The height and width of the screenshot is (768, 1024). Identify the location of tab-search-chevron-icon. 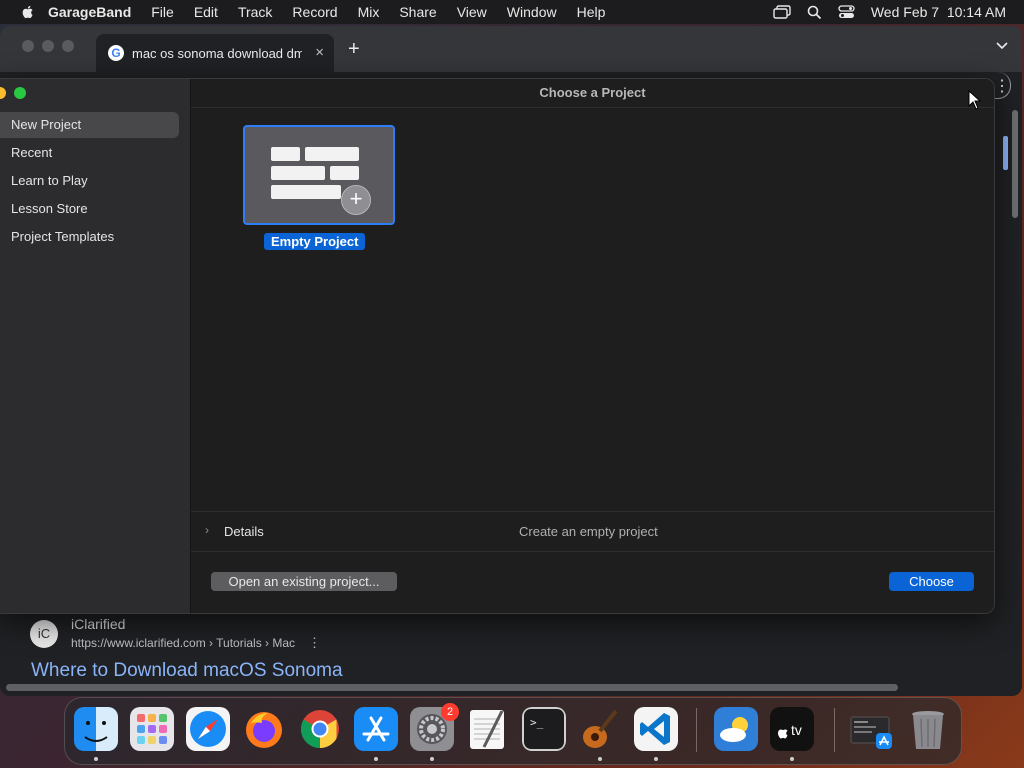
(1002, 46).